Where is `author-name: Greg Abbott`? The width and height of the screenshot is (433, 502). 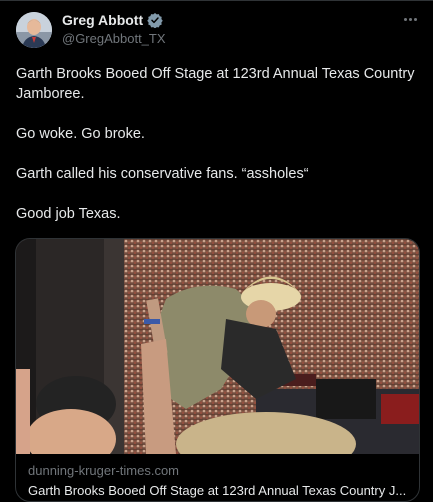
author-name: Greg Abbott is located at coordinates (102, 20).